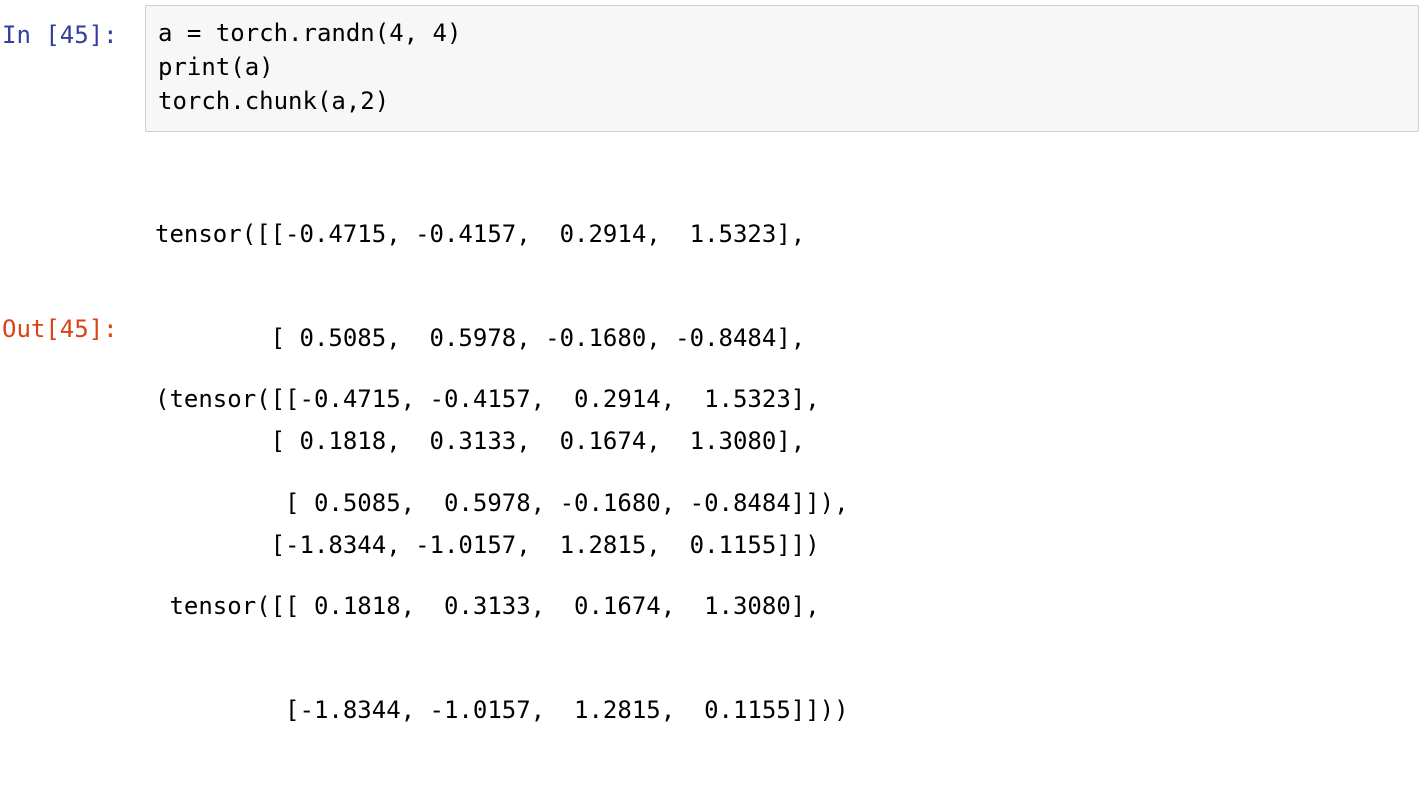 The height and width of the screenshot is (796, 1425). I want to click on code-line: print(a), so click(216, 67).